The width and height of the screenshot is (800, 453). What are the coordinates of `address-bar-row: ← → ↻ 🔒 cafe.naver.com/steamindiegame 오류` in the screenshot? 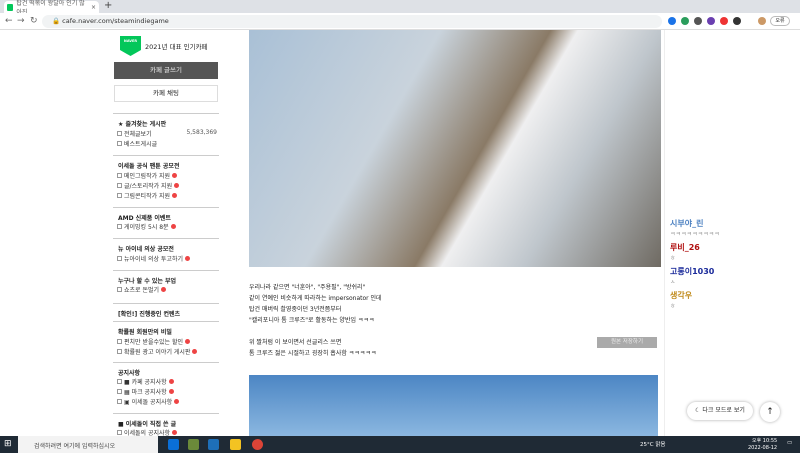 It's located at (400, 21).